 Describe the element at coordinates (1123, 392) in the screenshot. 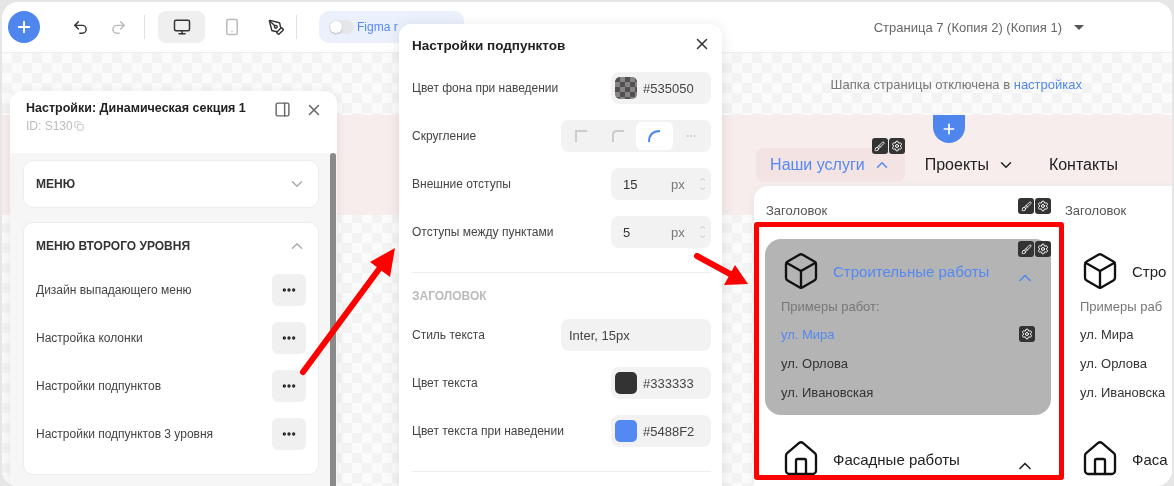

I see `sub-link: ул. Ивановска` at that location.